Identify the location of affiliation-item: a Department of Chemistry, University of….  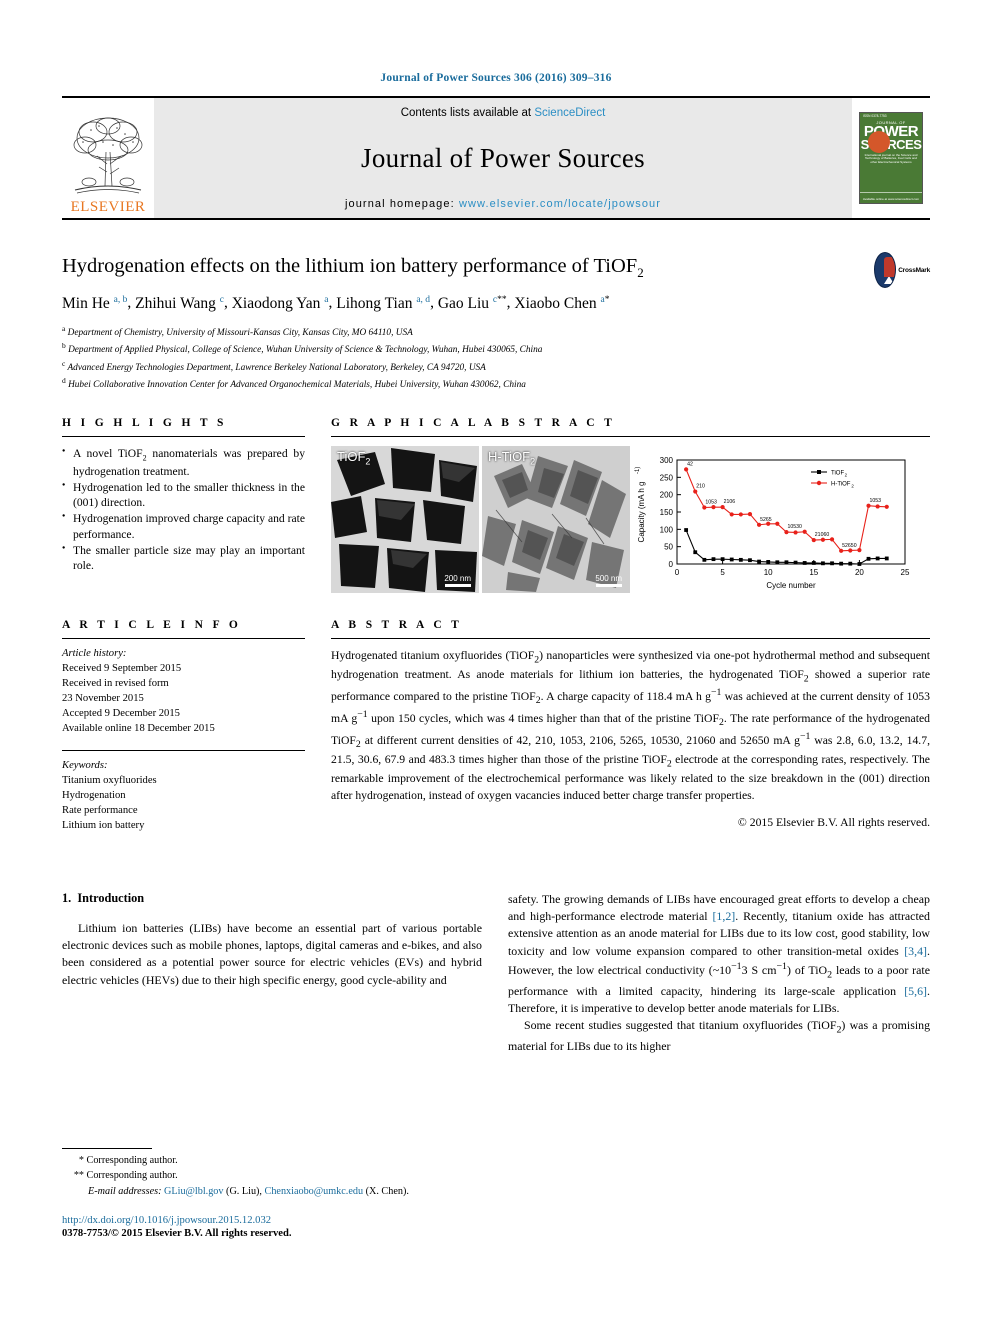
(237, 330).